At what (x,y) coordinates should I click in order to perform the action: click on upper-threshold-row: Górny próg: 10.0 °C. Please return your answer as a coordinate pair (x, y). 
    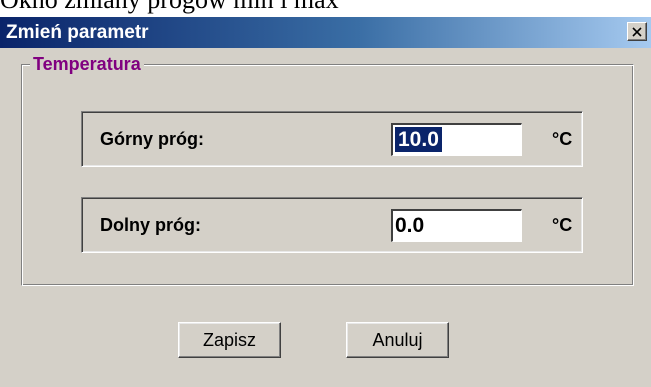
    Looking at the image, I should click on (332, 139).